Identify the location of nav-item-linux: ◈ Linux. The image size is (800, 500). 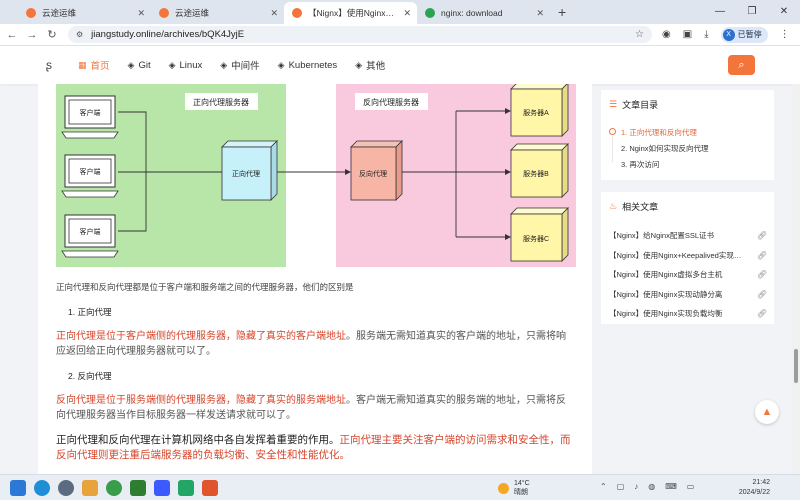
(186, 65).